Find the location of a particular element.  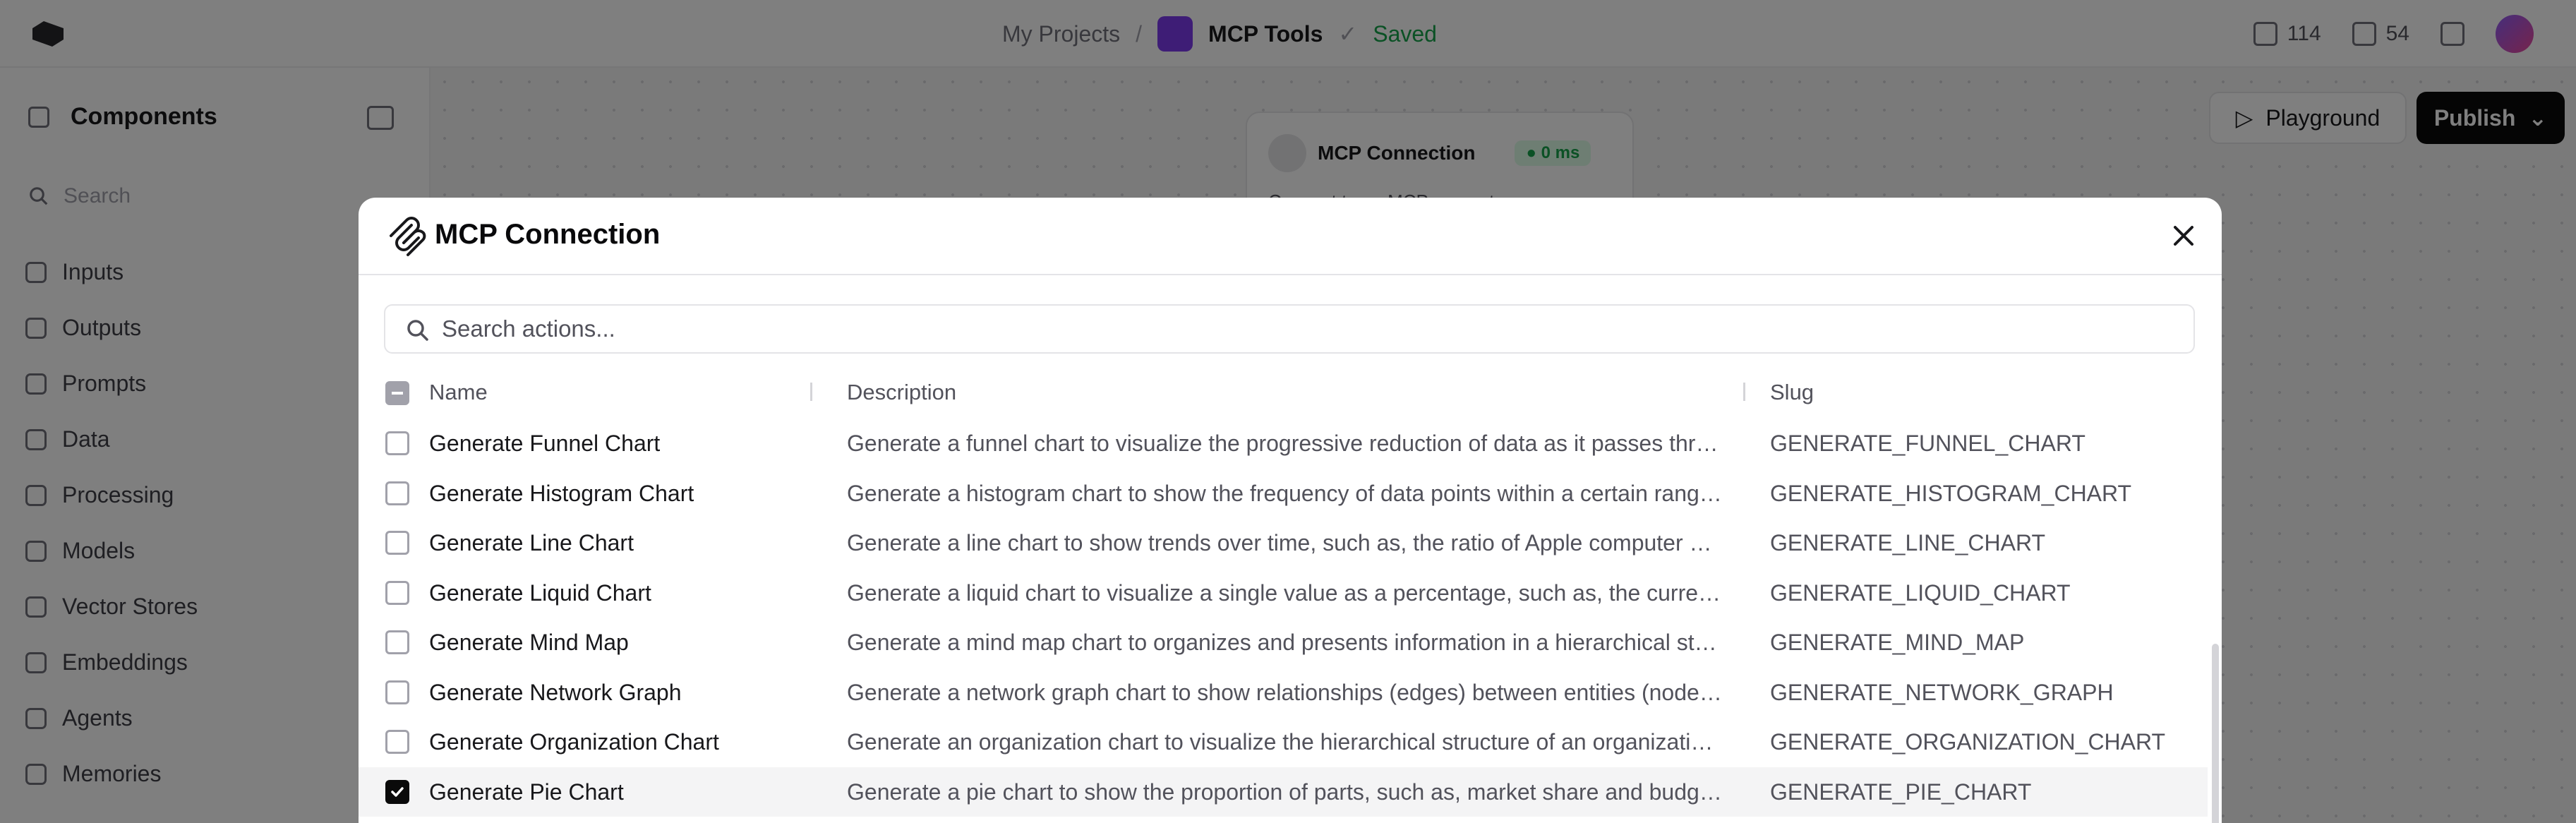

row-name: Generate Histogram Chart is located at coordinates (561, 493).